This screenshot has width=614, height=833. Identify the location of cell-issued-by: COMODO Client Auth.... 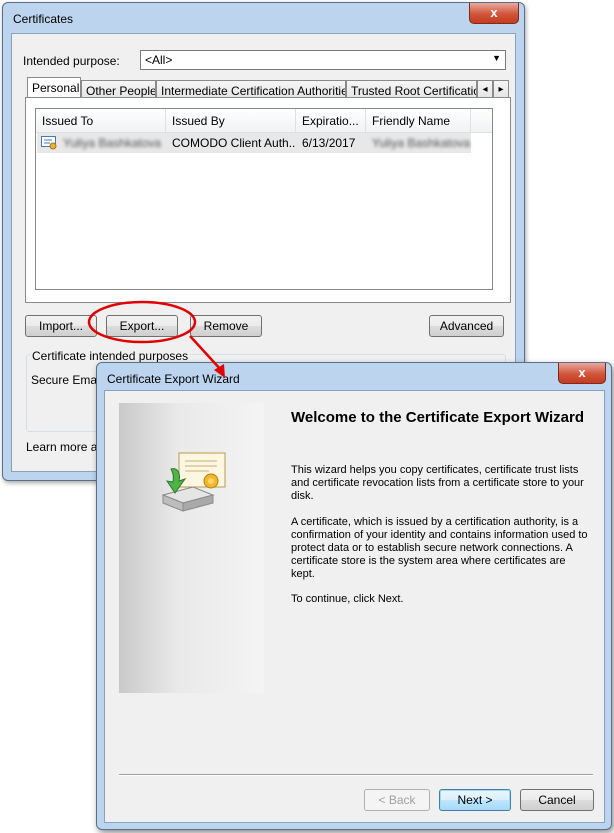
(233, 143).